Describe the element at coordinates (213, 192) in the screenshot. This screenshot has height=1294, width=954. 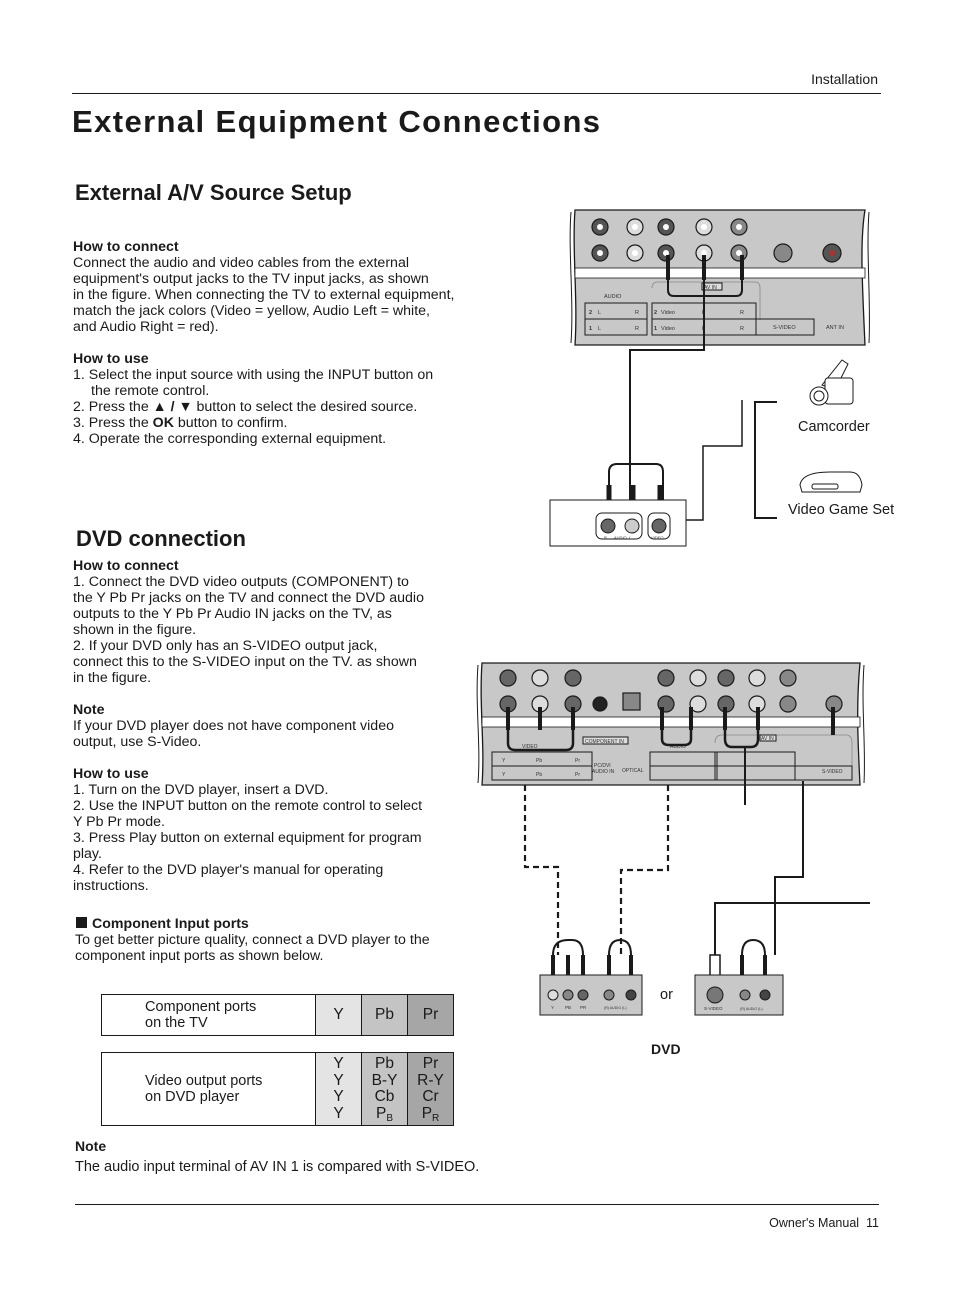
I see `av-setup-heading: External A/V Source Setup` at that location.